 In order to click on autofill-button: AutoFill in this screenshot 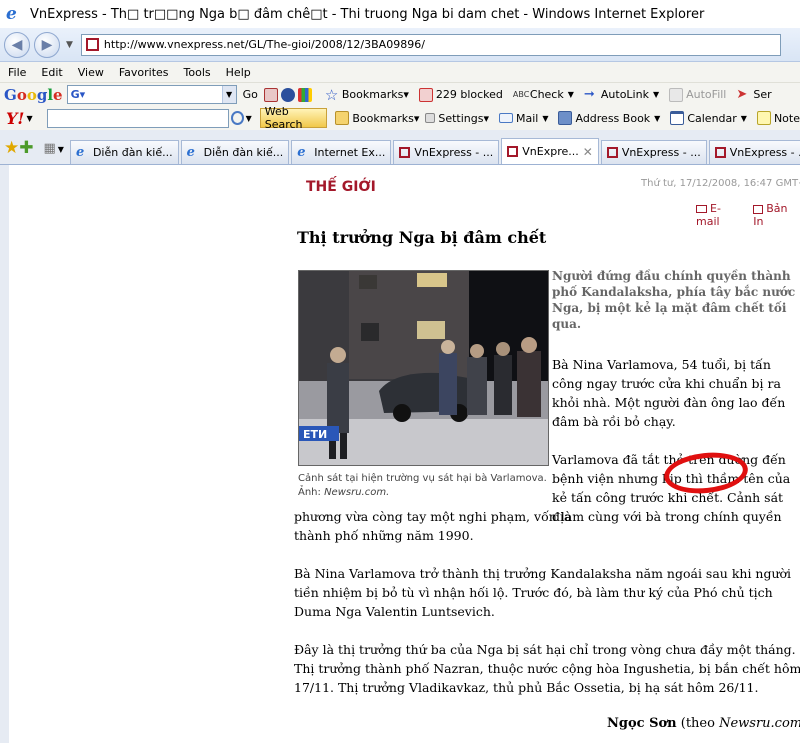, I will do `click(697, 94)`.